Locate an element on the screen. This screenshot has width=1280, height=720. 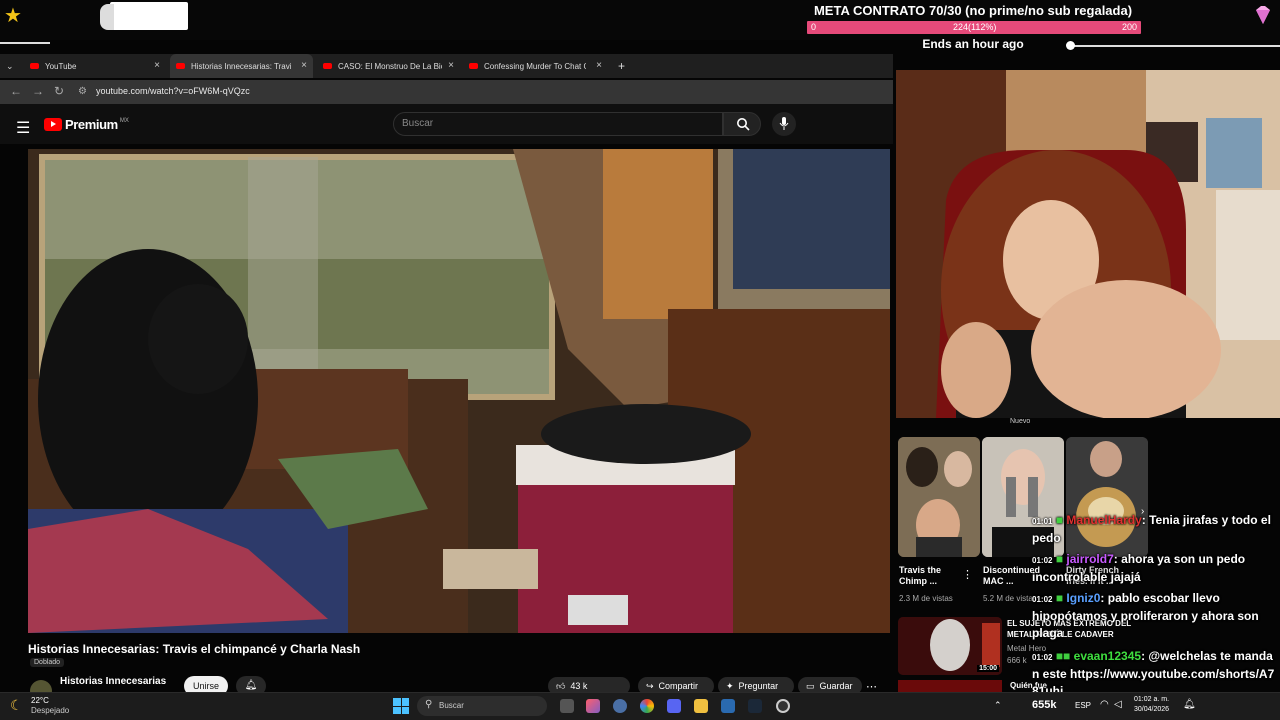
goal-max: 200 is located at coordinates (1129, 27).